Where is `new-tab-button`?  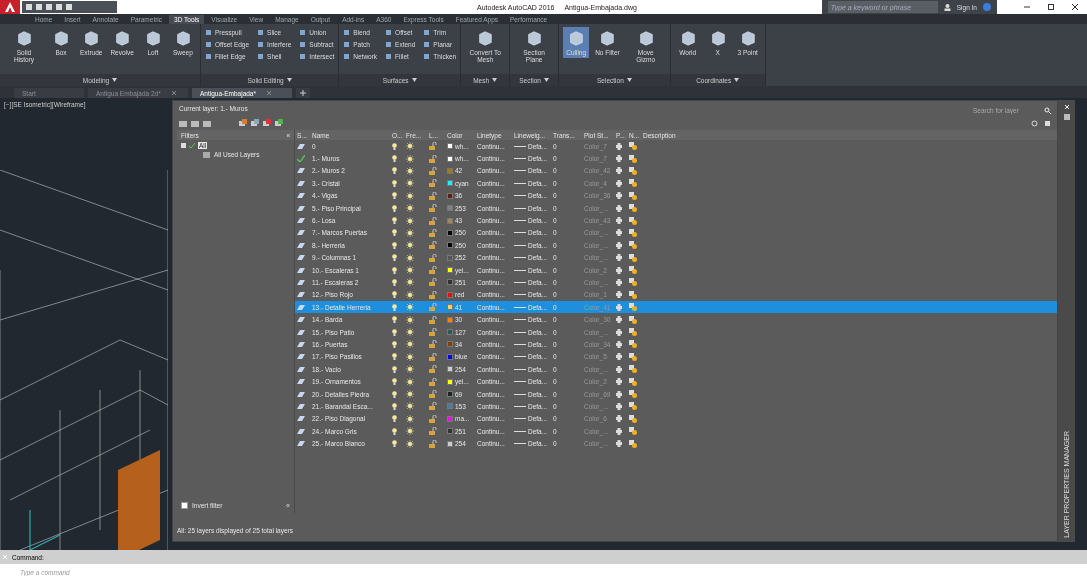 new-tab-button is located at coordinates (303, 93).